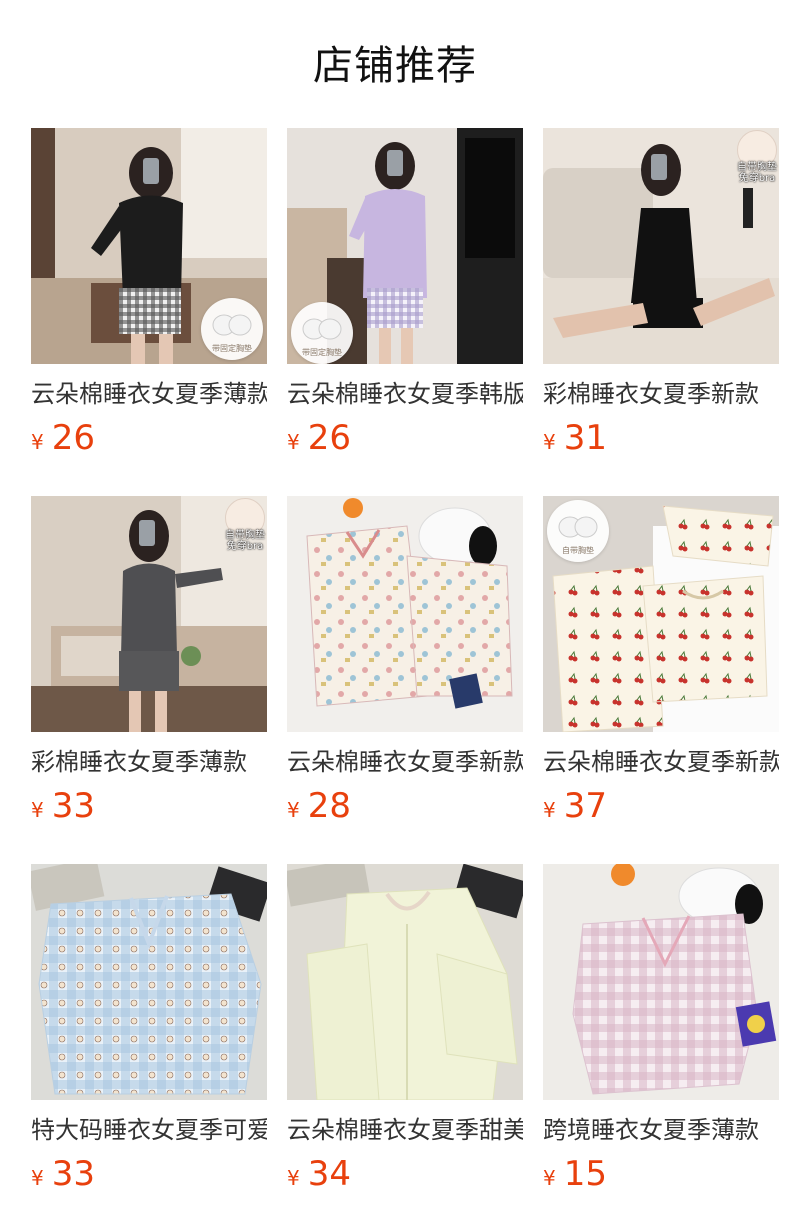 This screenshot has width=790, height=1232. Describe the element at coordinates (661, 1130) in the screenshot. I see `product-name: 跨境睡衣女夏季薄款` at that location.